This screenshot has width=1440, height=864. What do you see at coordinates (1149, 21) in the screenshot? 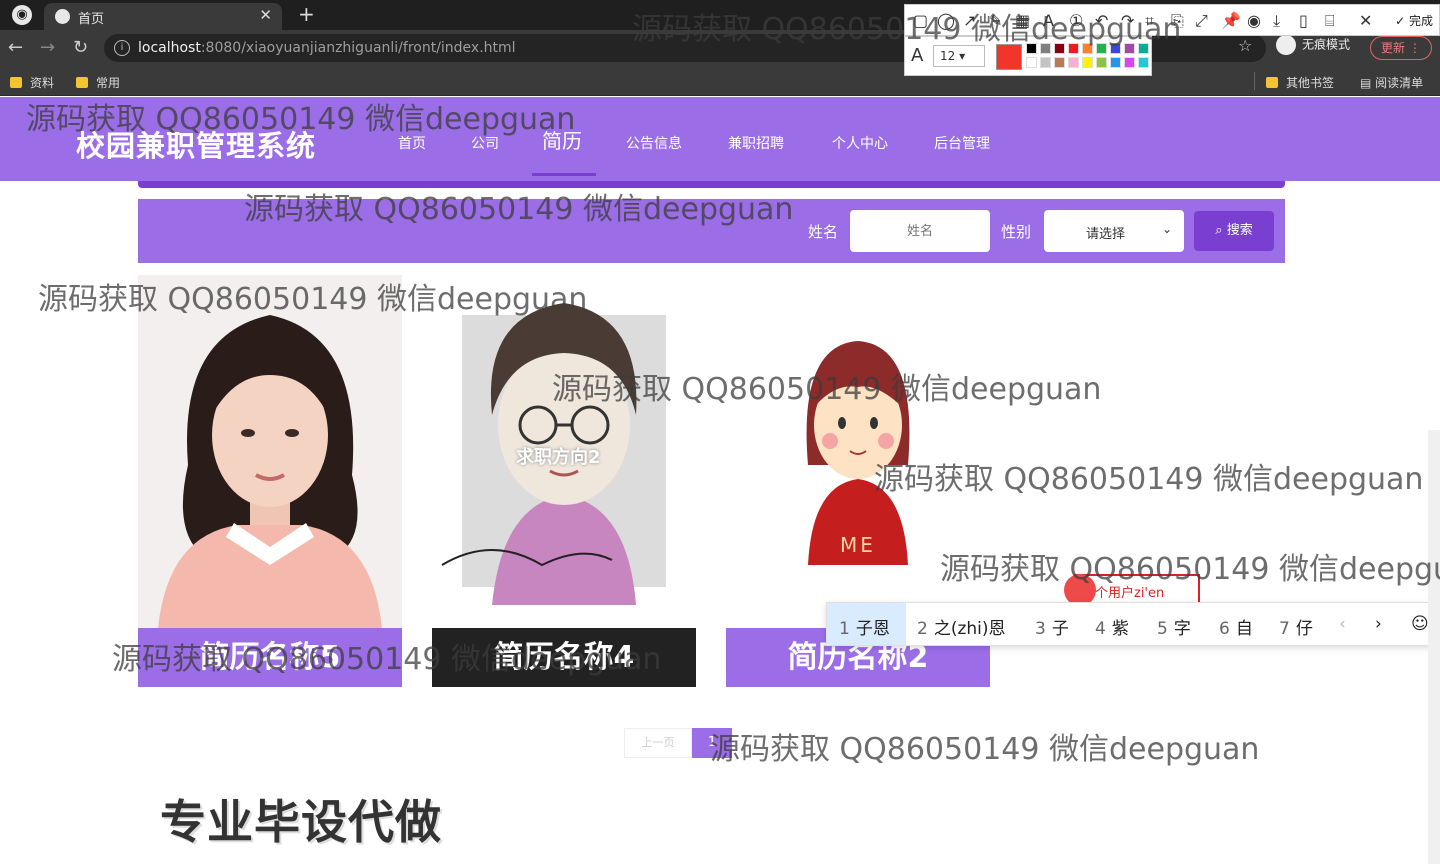
I see `crop-icon: ⌗` at bounding box center [1149, 21].